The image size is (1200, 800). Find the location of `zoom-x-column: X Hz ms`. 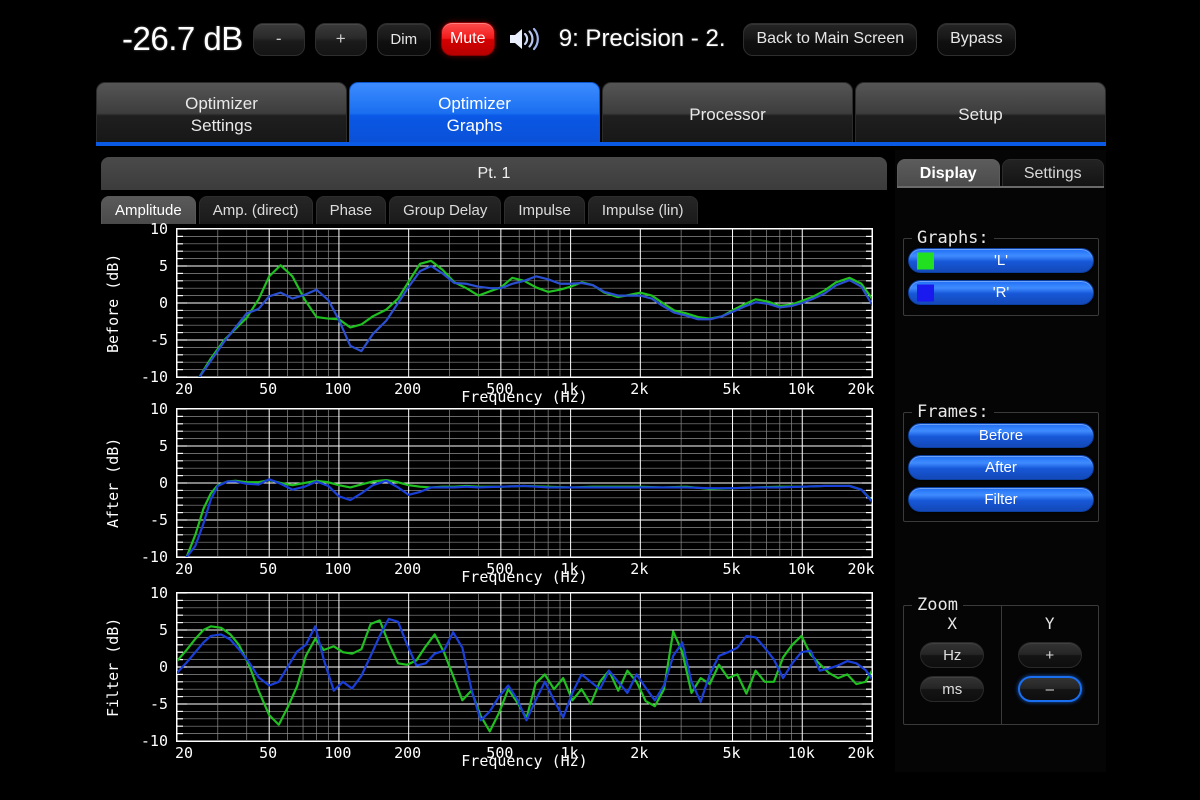

zoom-x-column: X Hz ms is located at coordinates (953, 665).